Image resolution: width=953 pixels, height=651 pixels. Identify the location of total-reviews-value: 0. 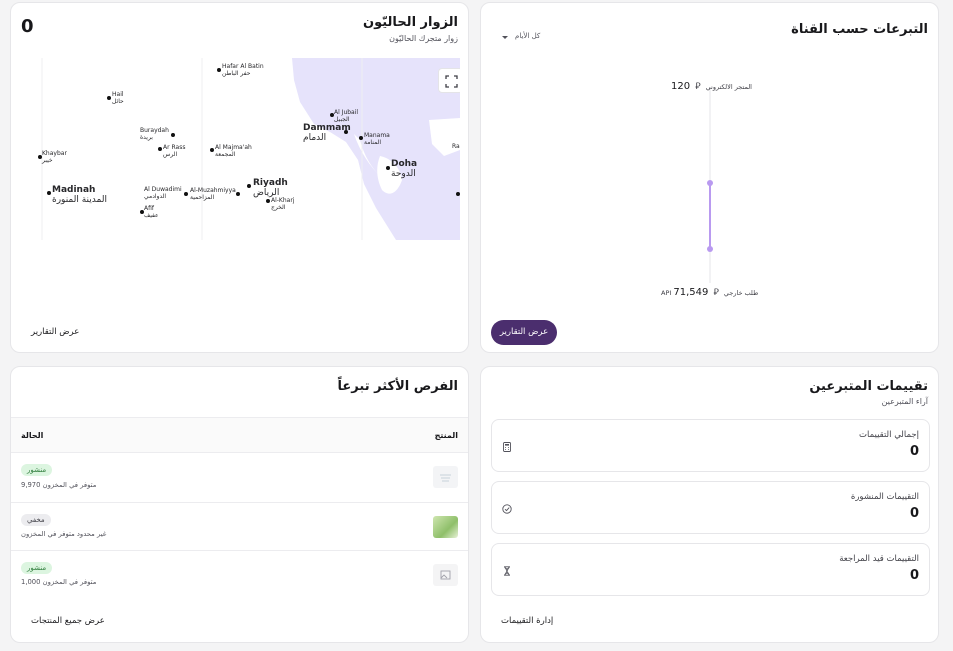
(914, 451).